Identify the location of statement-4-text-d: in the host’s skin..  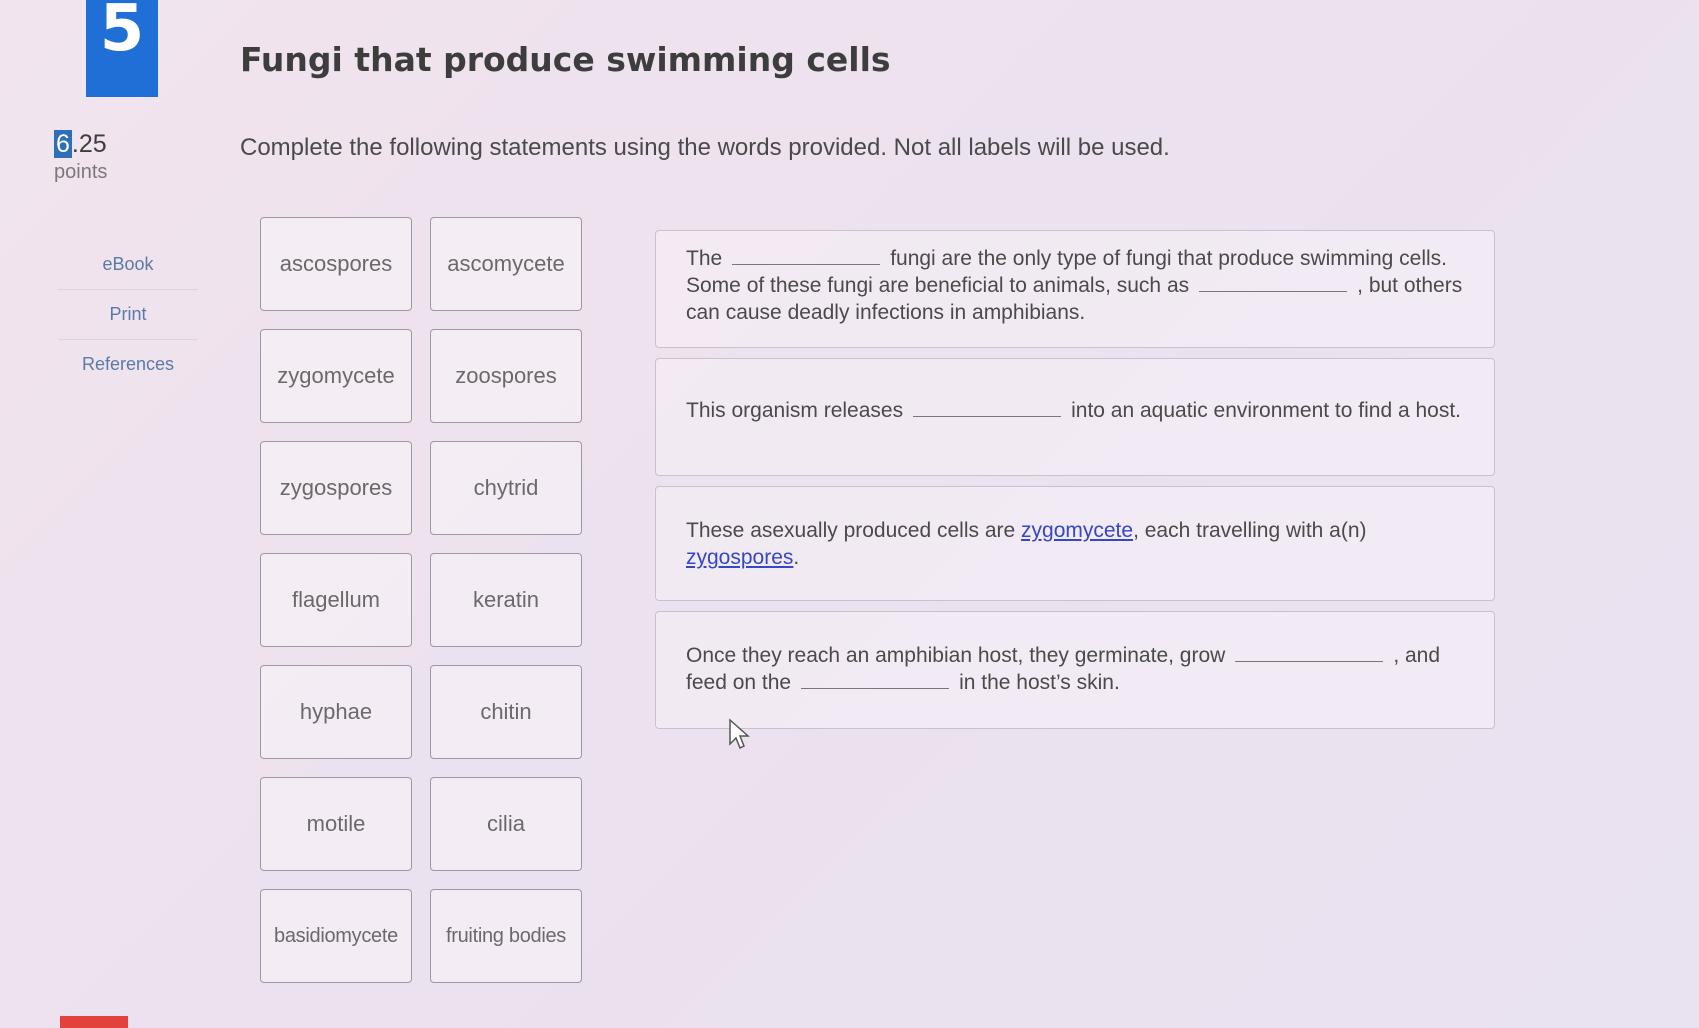
(1039, 682).